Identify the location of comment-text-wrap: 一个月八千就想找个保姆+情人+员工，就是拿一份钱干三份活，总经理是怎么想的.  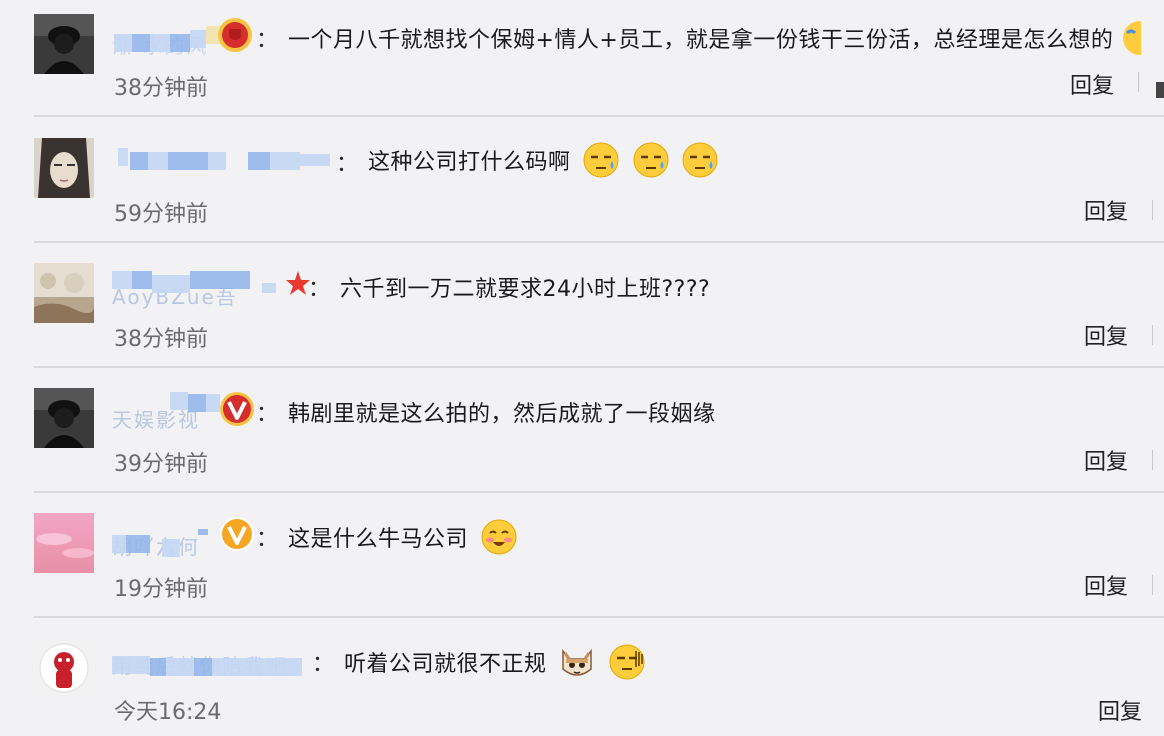
(722, 38).